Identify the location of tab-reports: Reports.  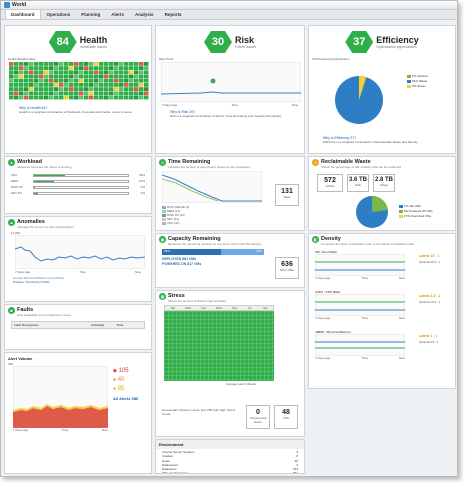
(173, 14).